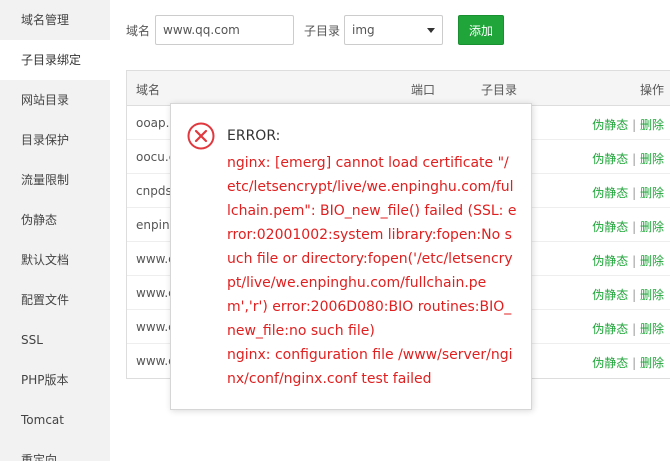 The image size is (670, 461). I want to click on sidebar-item-redirect: 重定向, so click(55, 450).